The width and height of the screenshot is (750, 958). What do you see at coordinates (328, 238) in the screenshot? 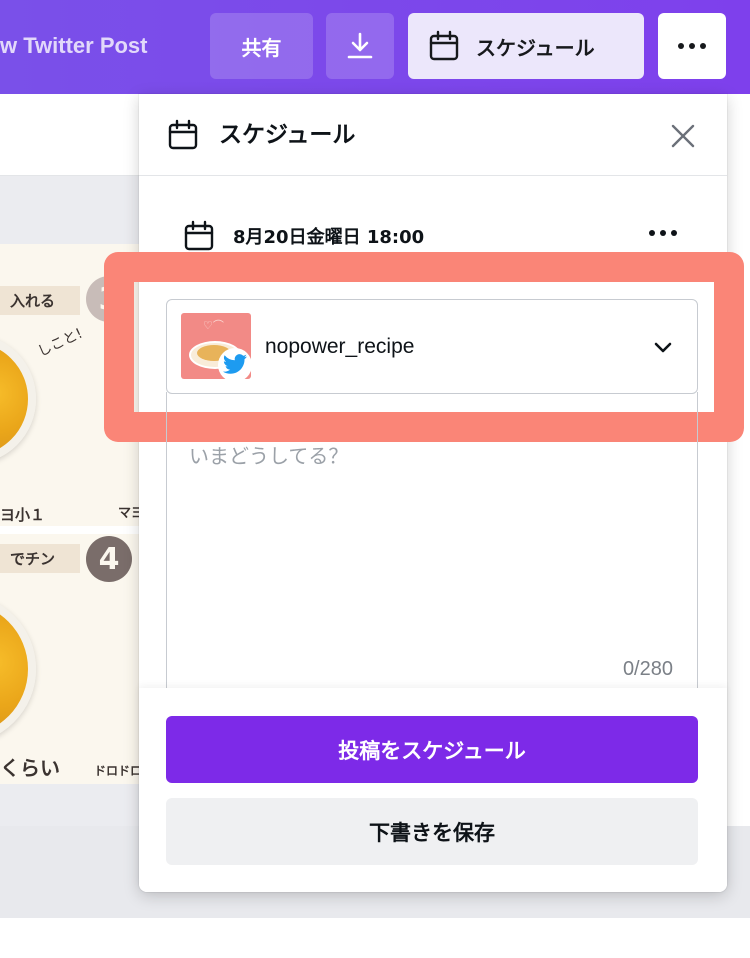
I see `schedule-datetime: 8月20日金曜日 18:00` at bounding box center [328, 238].